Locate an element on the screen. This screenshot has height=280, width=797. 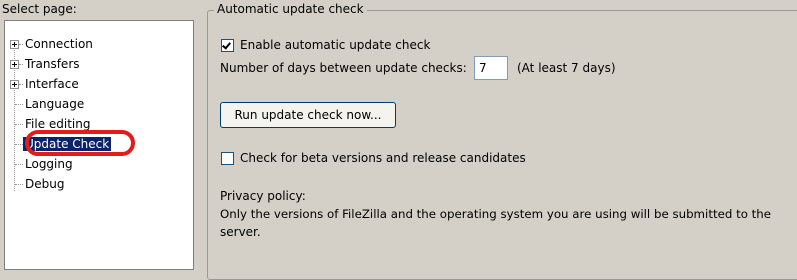
days-between-checks-input is located at coordinates (491, 68).